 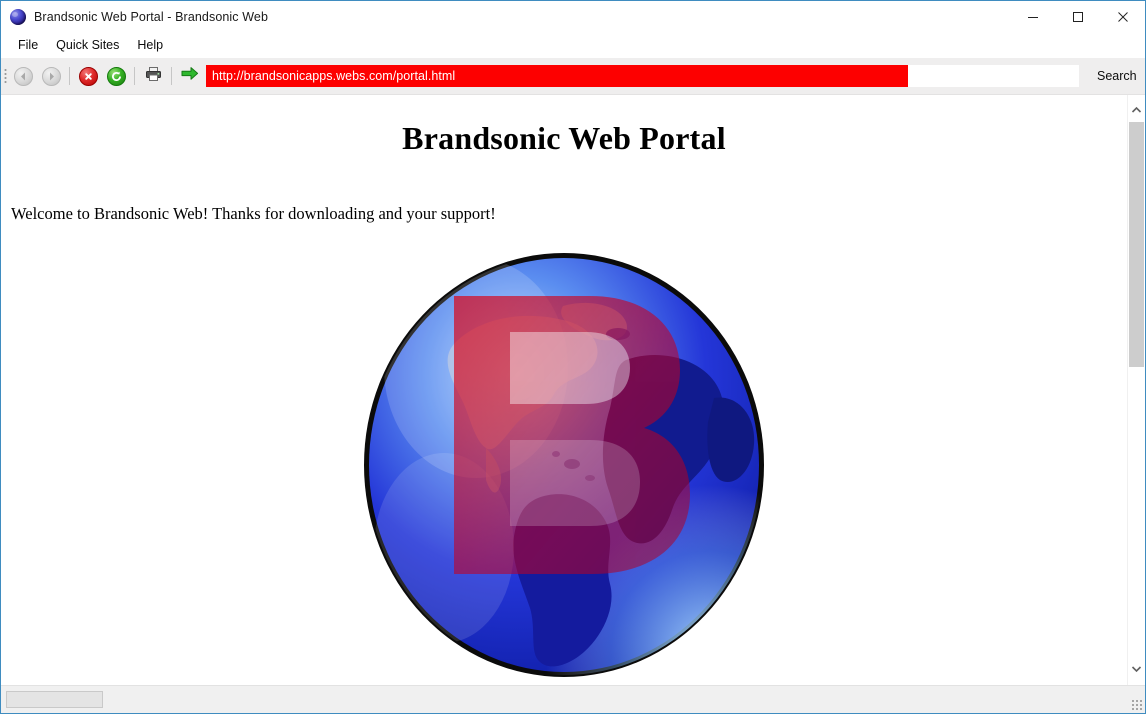 I want to click on horizontal-scrollbar, so click(x=565, y=698).